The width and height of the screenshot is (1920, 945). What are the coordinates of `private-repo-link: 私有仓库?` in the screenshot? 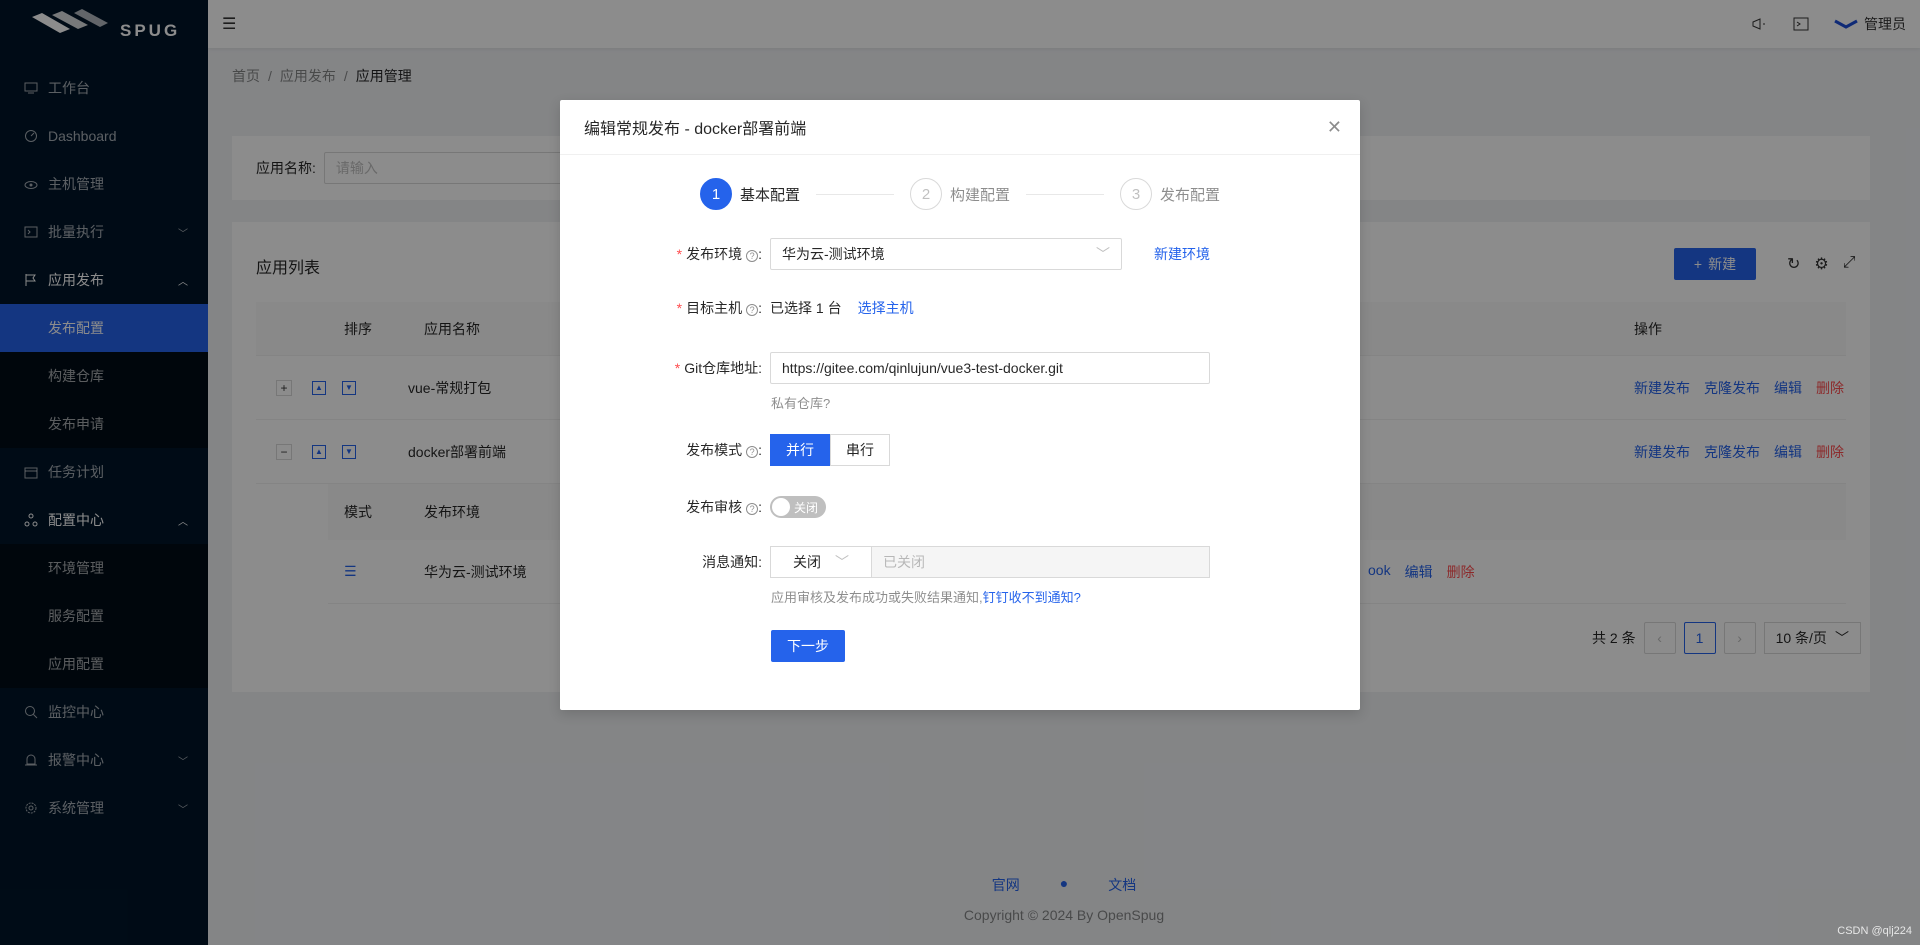 It's located at (800, 402).